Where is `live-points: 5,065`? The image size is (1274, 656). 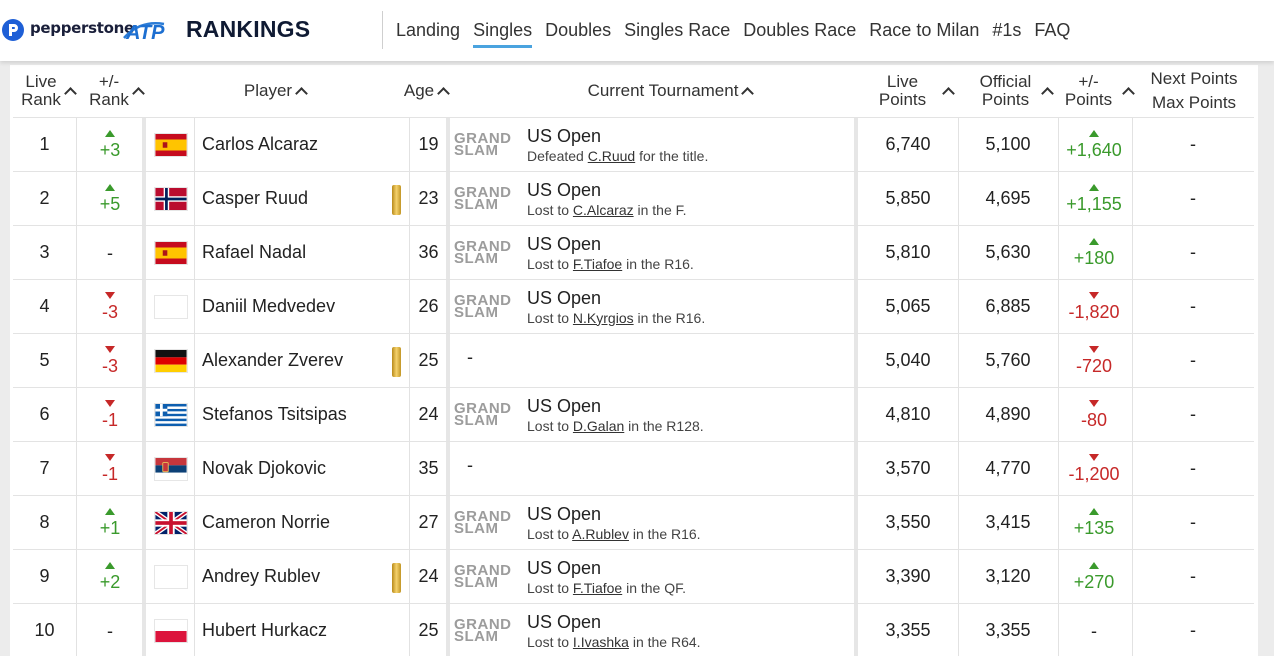
live-points: 5,065 is located at coordinates (908, 306).